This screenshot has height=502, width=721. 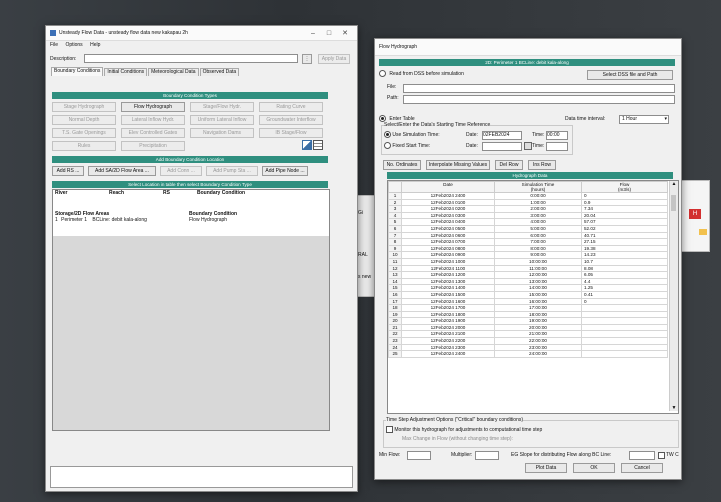 What do you see at coordinates (528, 294) in the screenshot?
I see `table-row: 16 12Feb2024 1500 15:00:00 0.41` at bounding box center [528, 294].